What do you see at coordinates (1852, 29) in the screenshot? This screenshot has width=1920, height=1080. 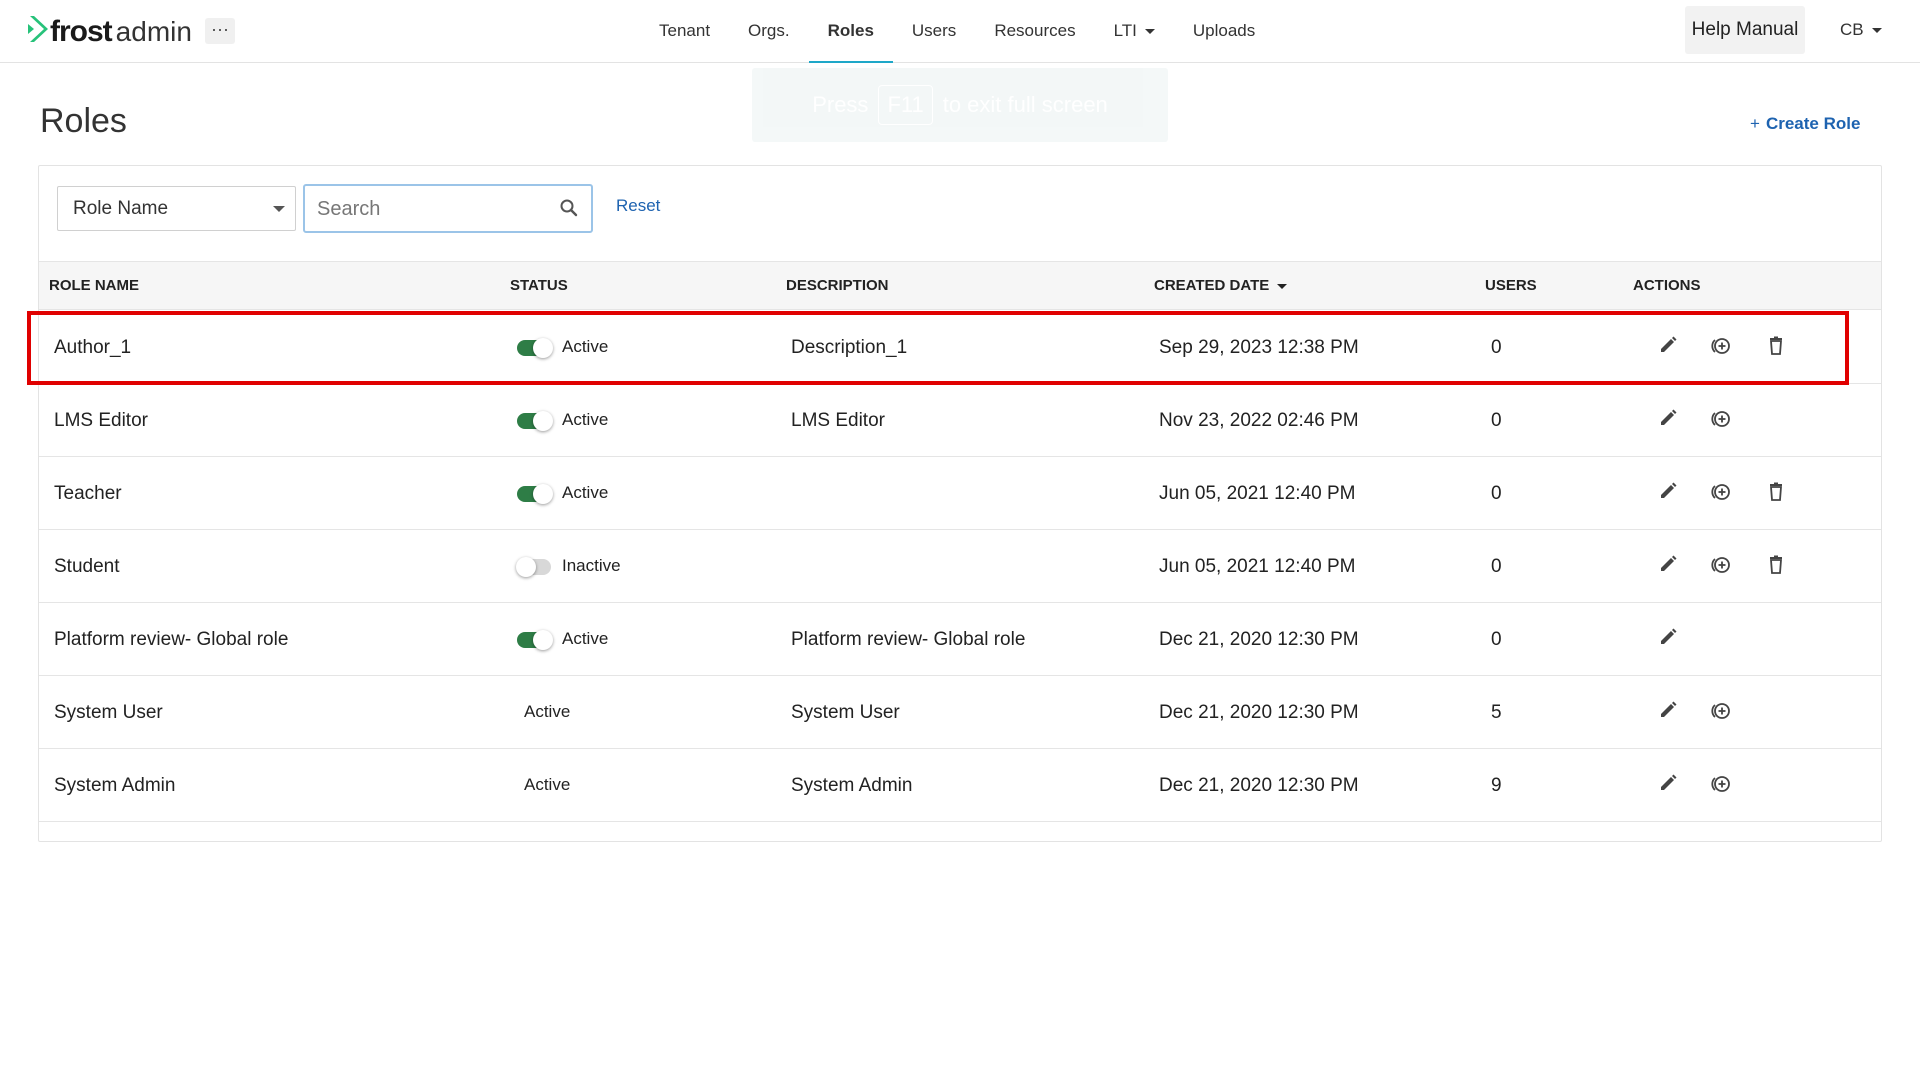 I see `user-initials: CB` at bounding box center [1852, 29].